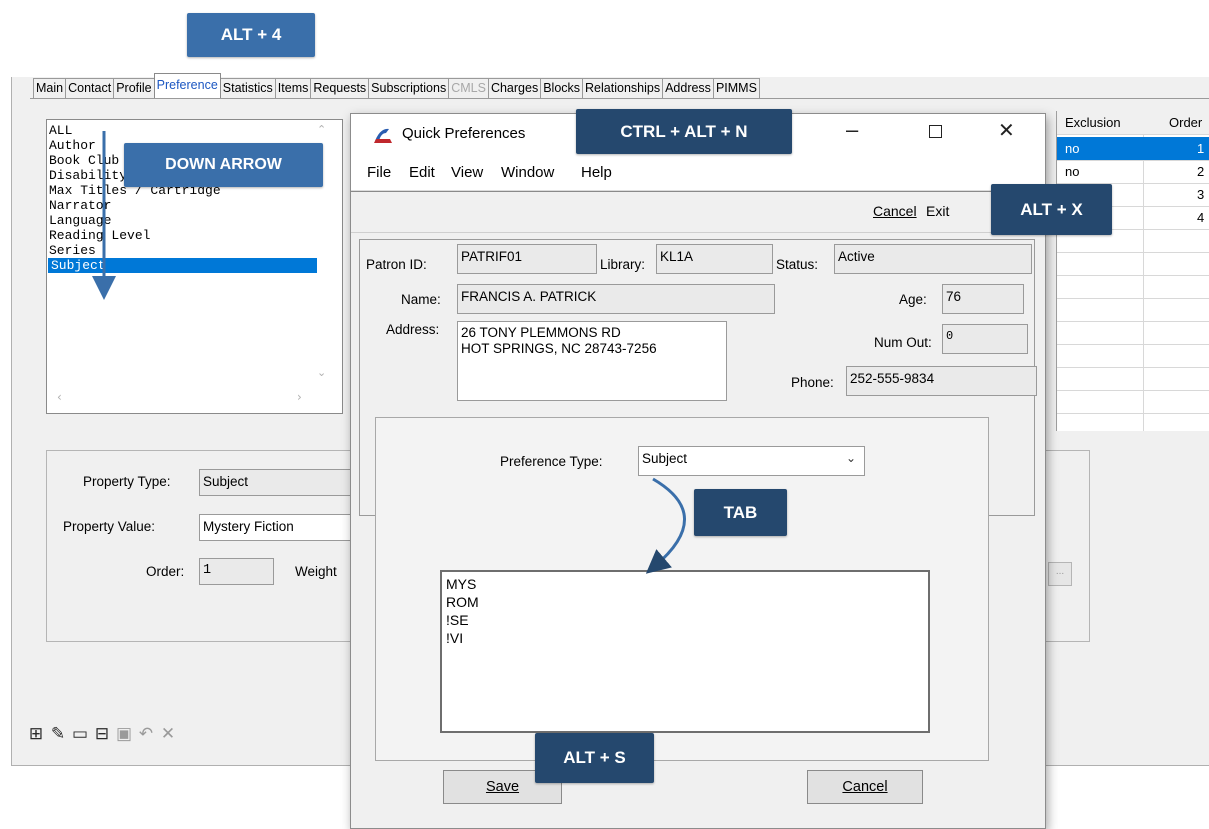 The height and width of the screenshot is (829, 1209). What do you see at coordinates (594, 758) in the screenshot?
I see `alt-s-callout: ALT + S` at bounding box center [594, 758].